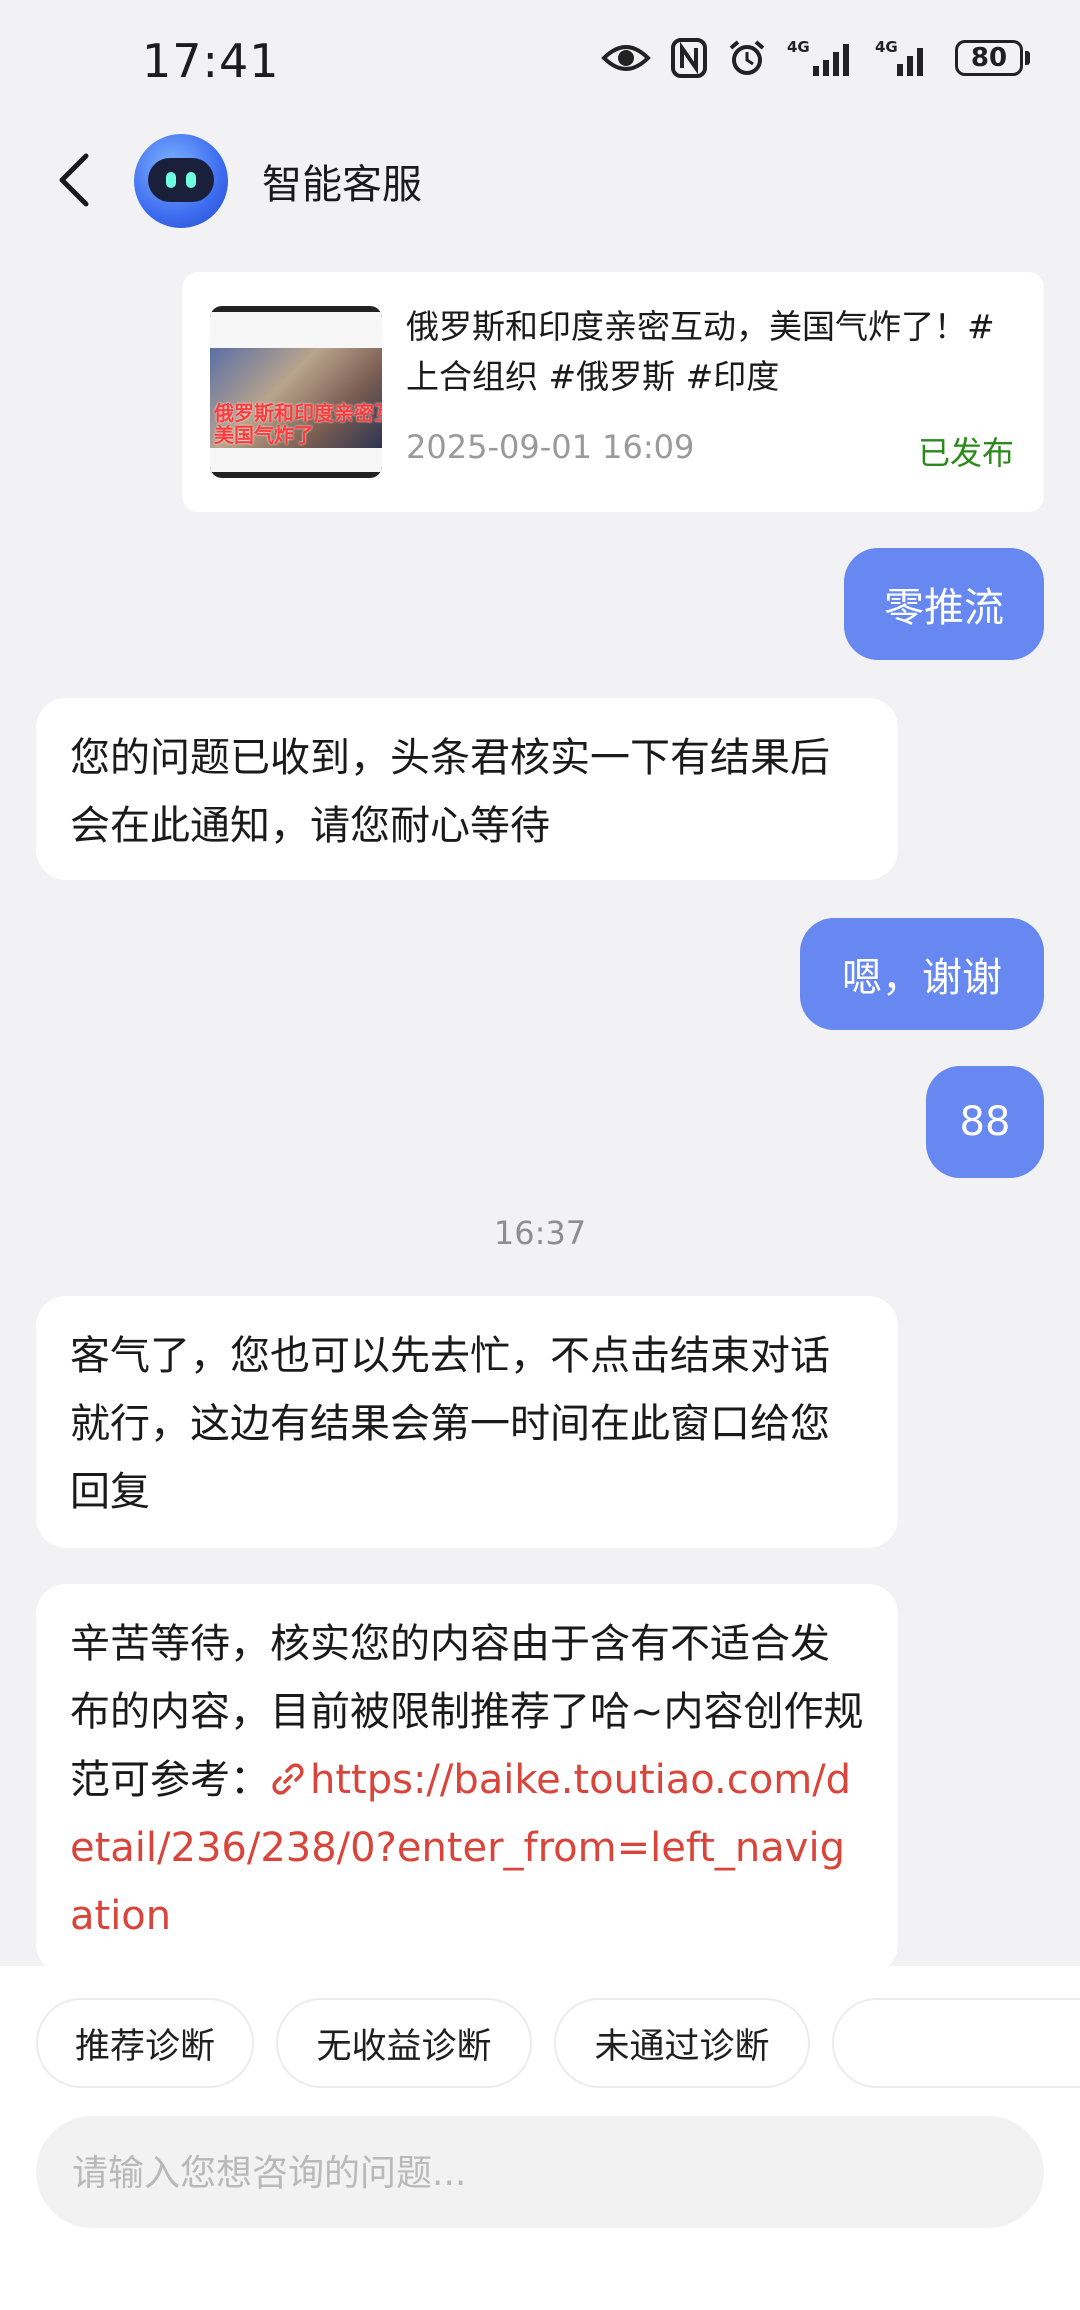 This screenshot has height=2310, width=1080. I want to click on eye-icon, so click(626, 58).